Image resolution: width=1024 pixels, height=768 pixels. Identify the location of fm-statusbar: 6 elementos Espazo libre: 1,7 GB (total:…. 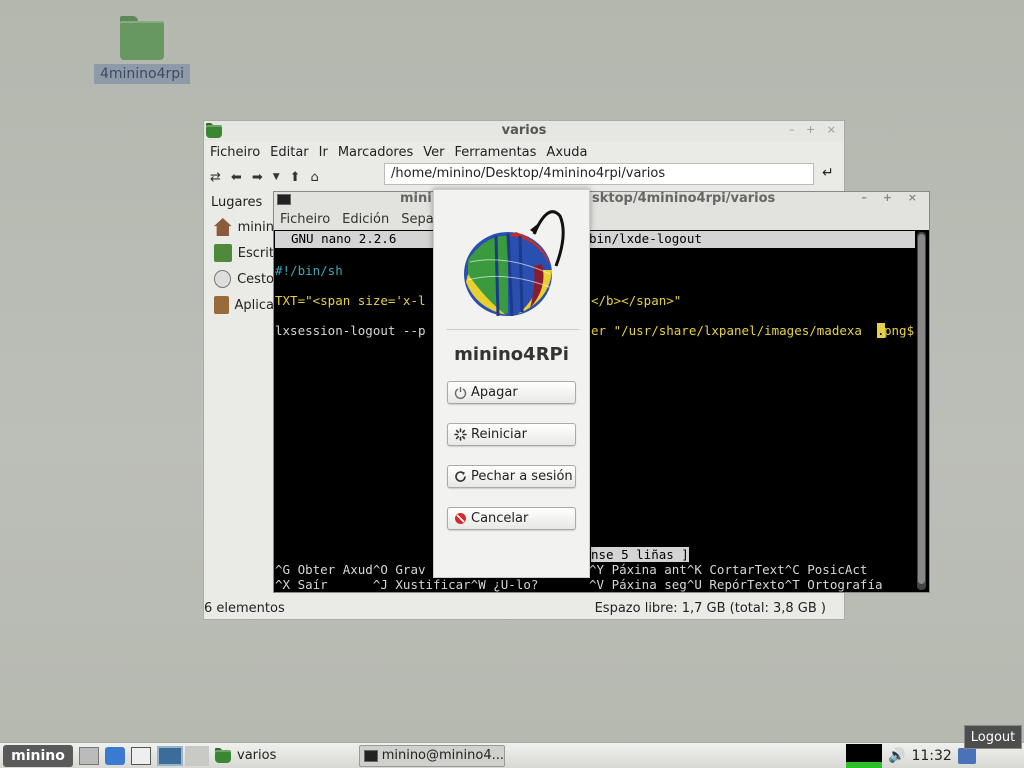
(524, 608).